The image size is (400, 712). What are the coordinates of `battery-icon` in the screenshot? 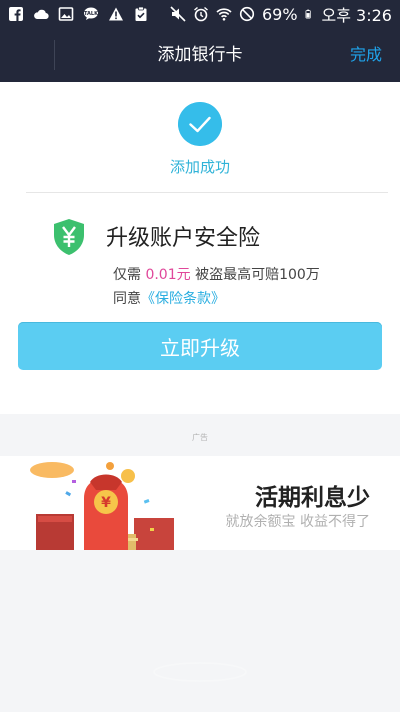 It's located at (308, 14).